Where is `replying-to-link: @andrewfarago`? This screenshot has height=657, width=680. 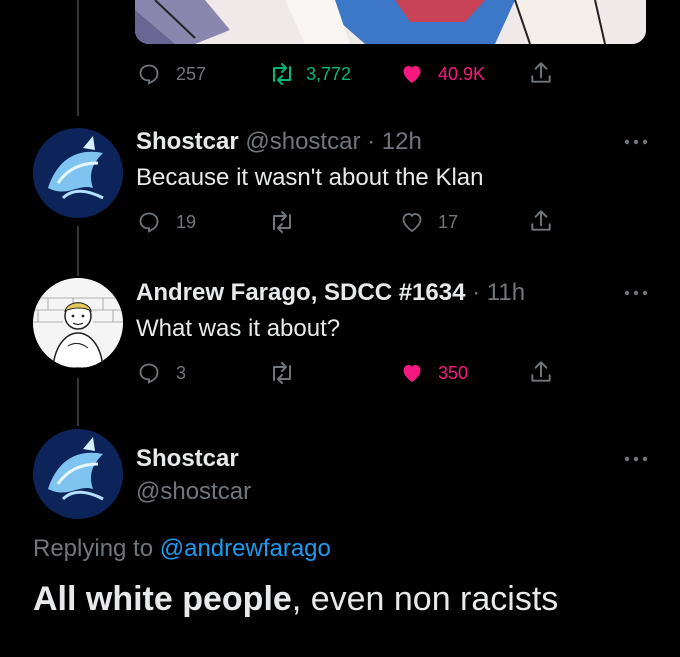 replying-to-link: @andrewfarago is located at coordinates (245, 548).